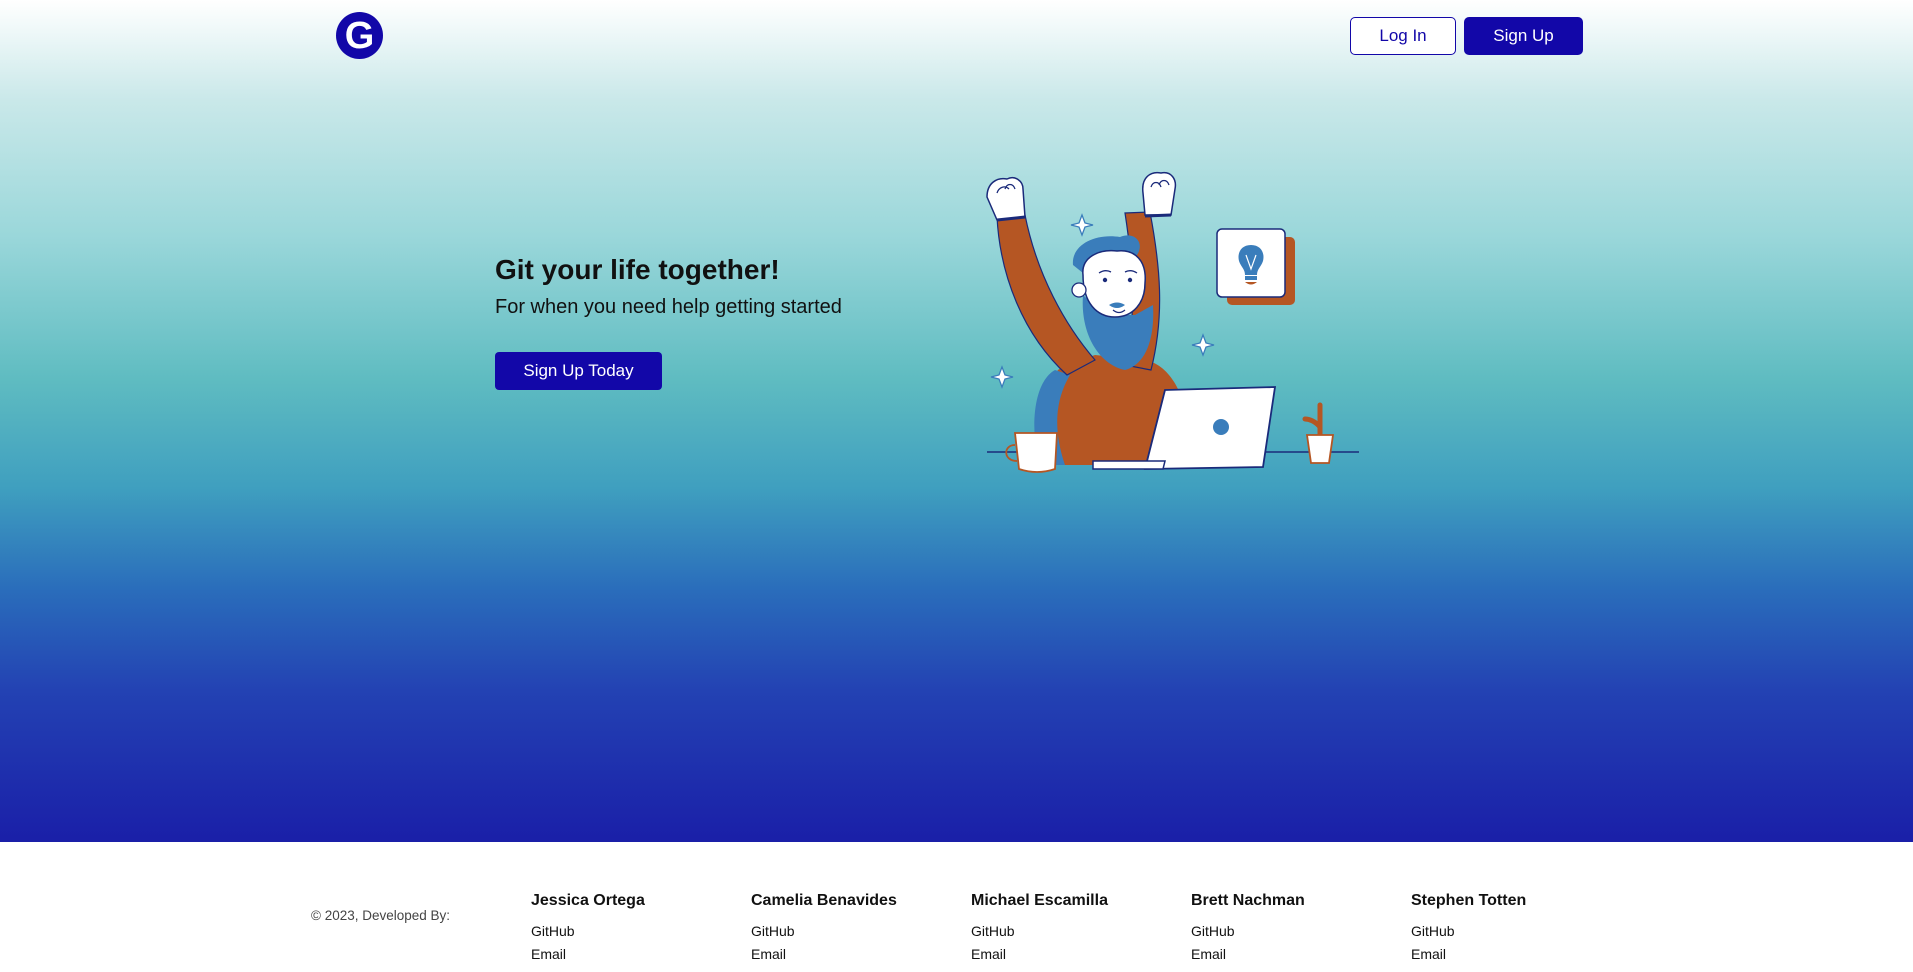 This screenshot has width=1913, height=972. I want to click on developer-card: Michael Escamilla GitHub Email, so click(1071, 930).